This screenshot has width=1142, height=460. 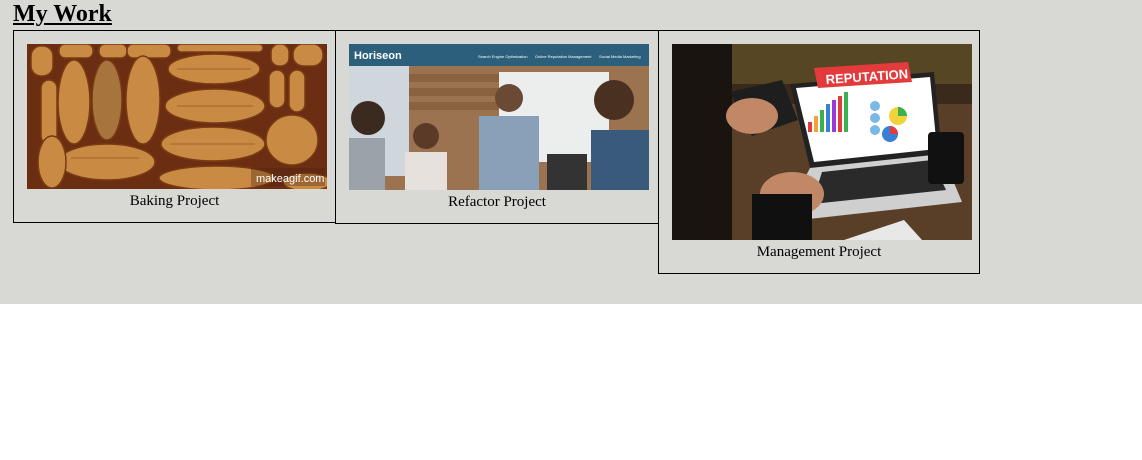 What do you see at coordinates (62, 14) in the screenshot?
I see `page-heading: My Work` at bounding box center [62, 14].